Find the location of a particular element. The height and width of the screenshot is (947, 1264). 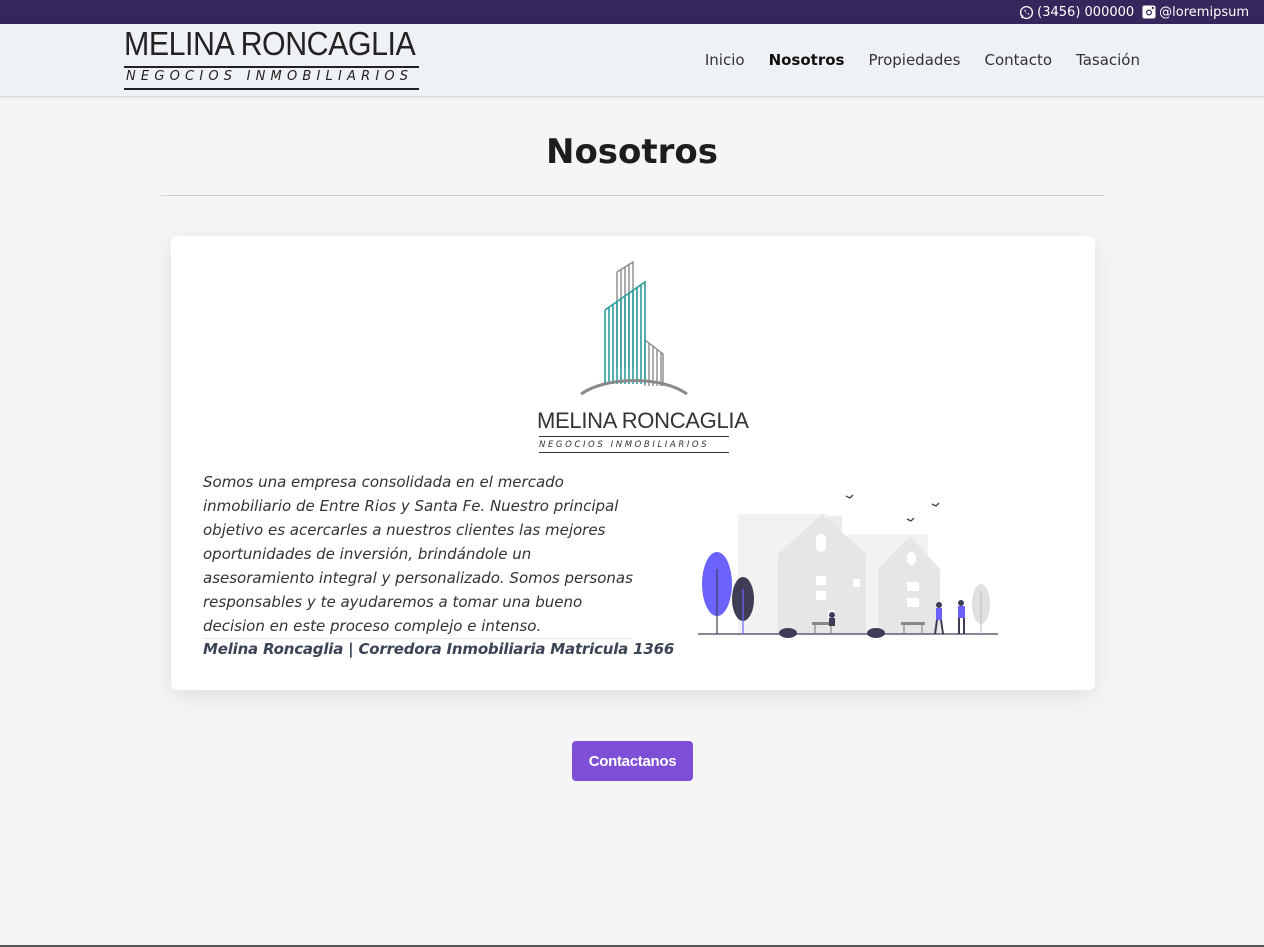

nav-item-propiedades: Propiedades is located at coordinates (914, 60).